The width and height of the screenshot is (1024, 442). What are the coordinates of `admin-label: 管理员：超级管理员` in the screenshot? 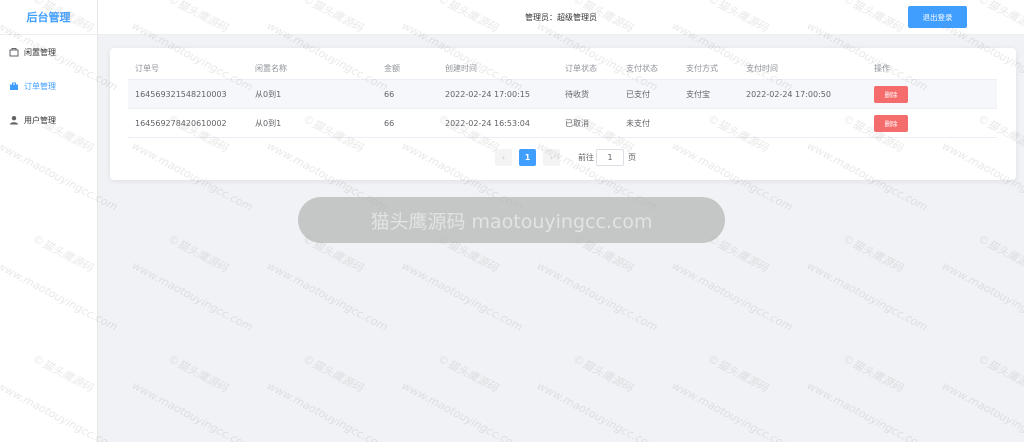 It's located at (561, 17).